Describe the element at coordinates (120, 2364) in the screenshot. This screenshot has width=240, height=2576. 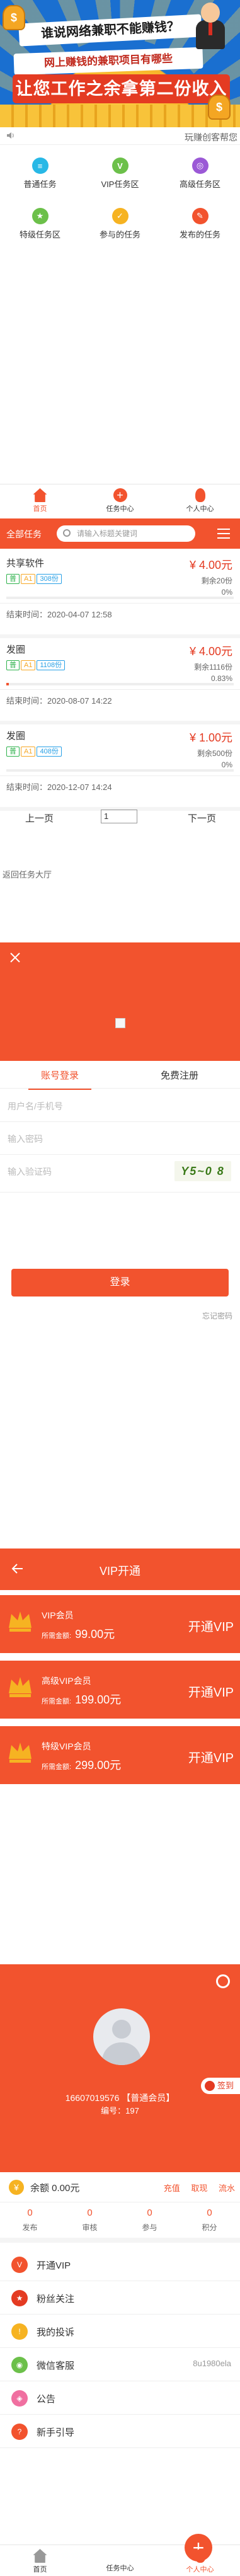
I see `menu-wechat-service: ◉ 微信客服 8u1980ela` at that location.